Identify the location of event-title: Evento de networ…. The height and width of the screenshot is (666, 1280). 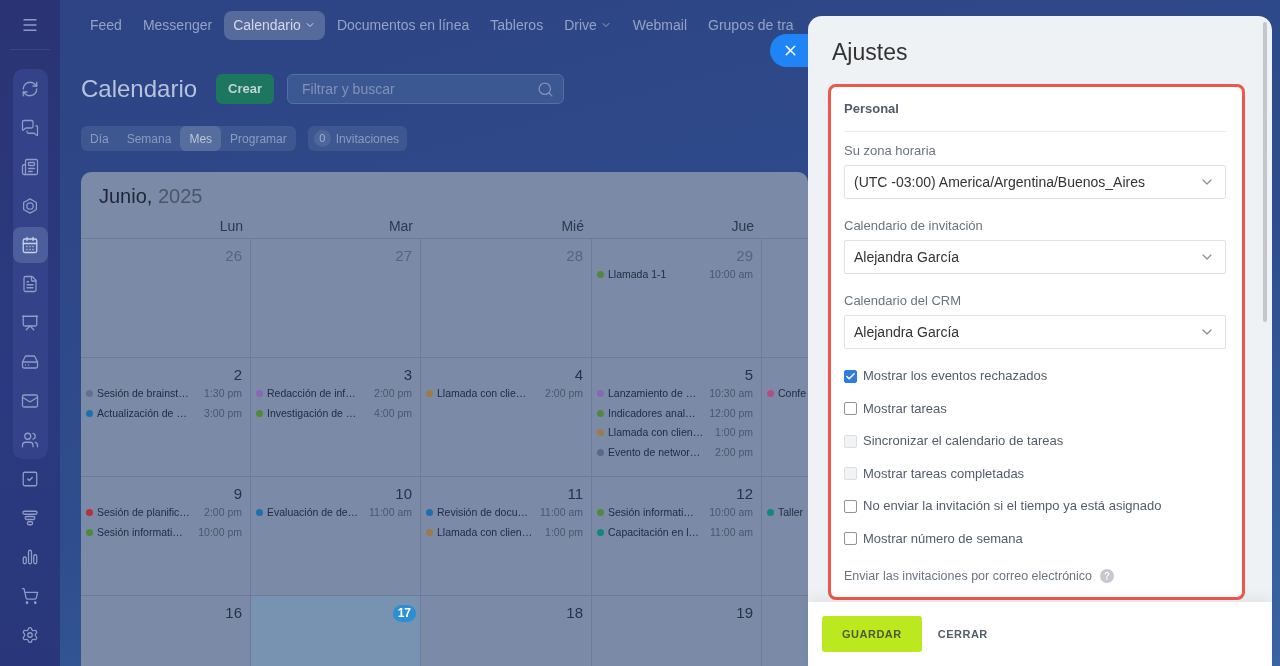
(654, 452).